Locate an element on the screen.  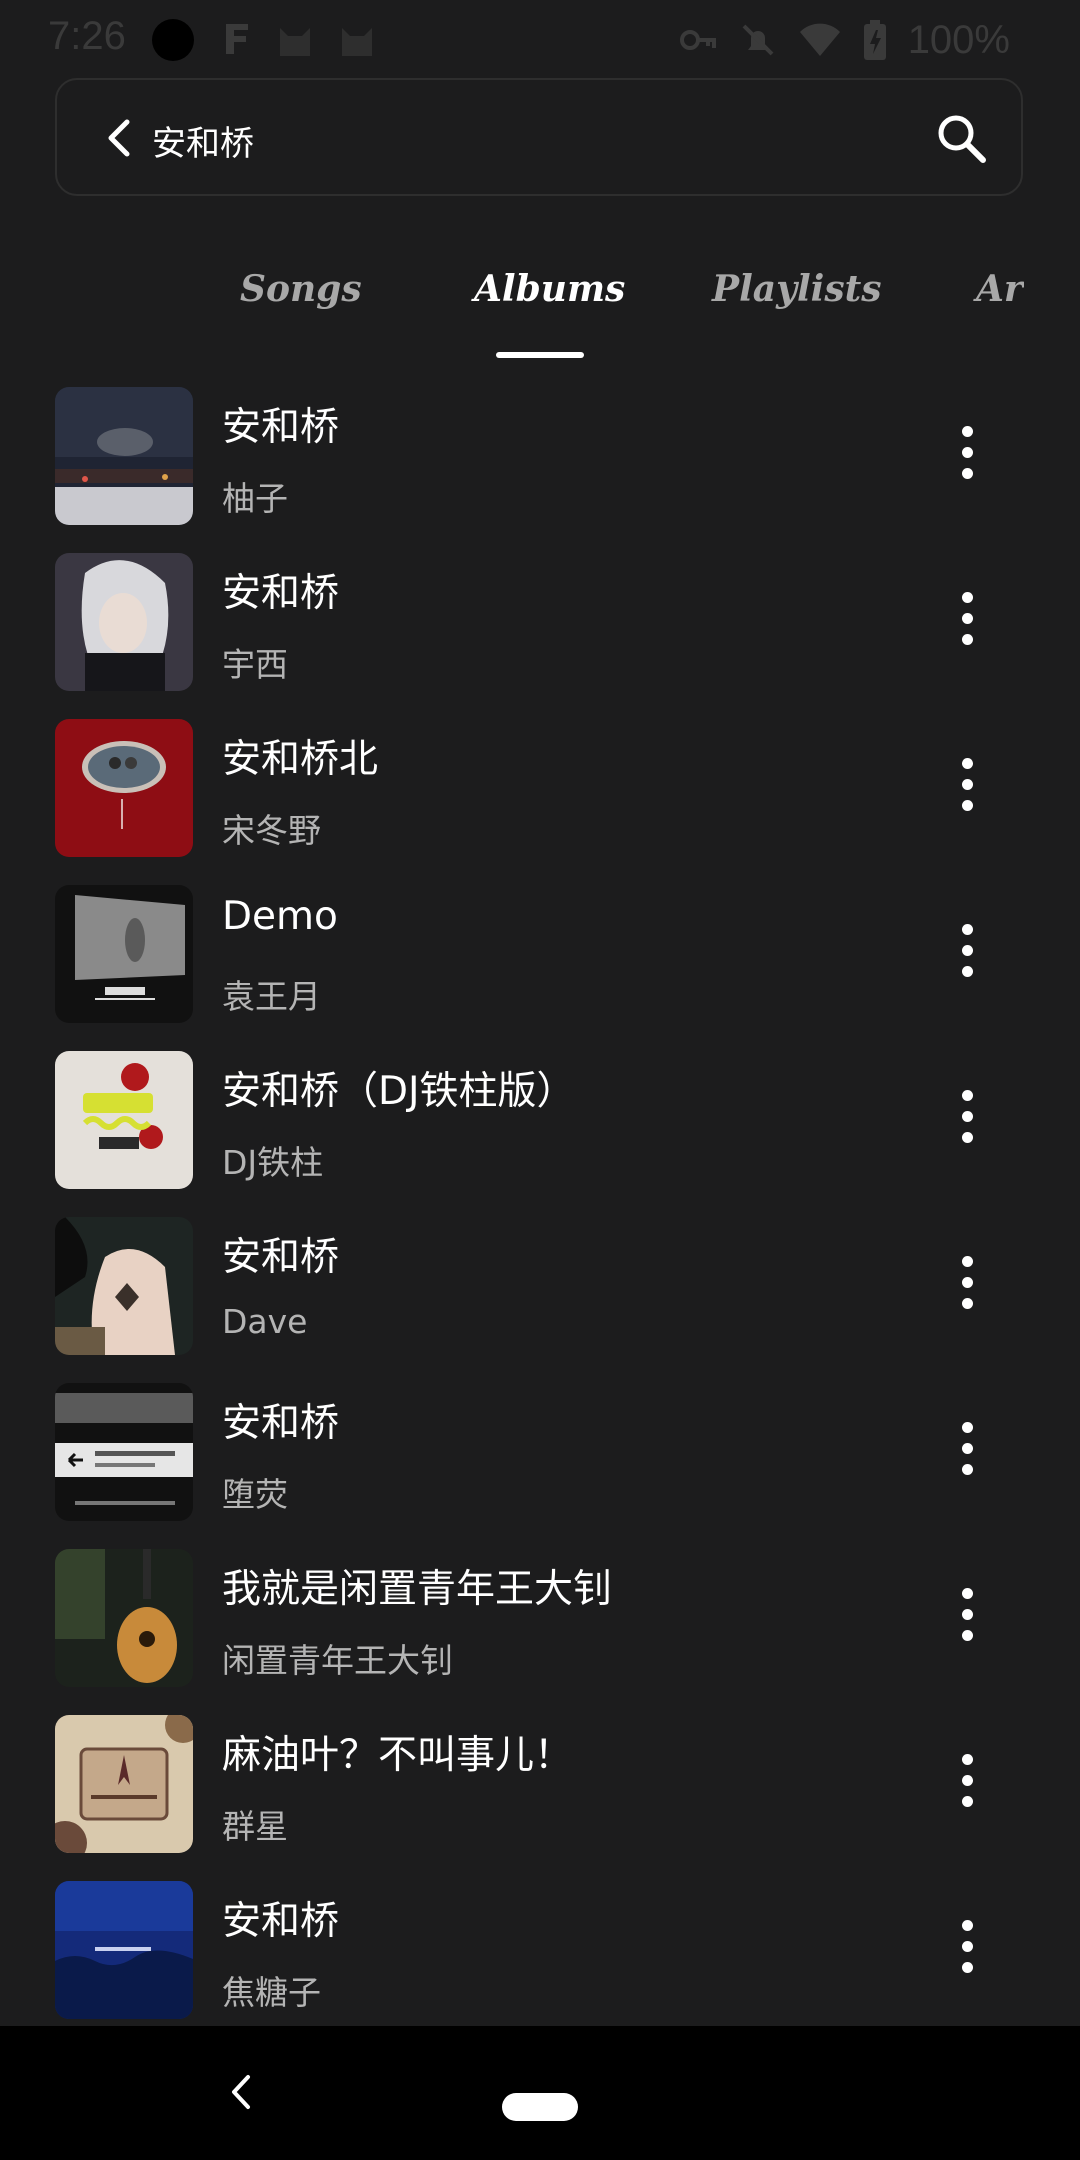
nav-back-icon is located at coordinates (243, 2092).